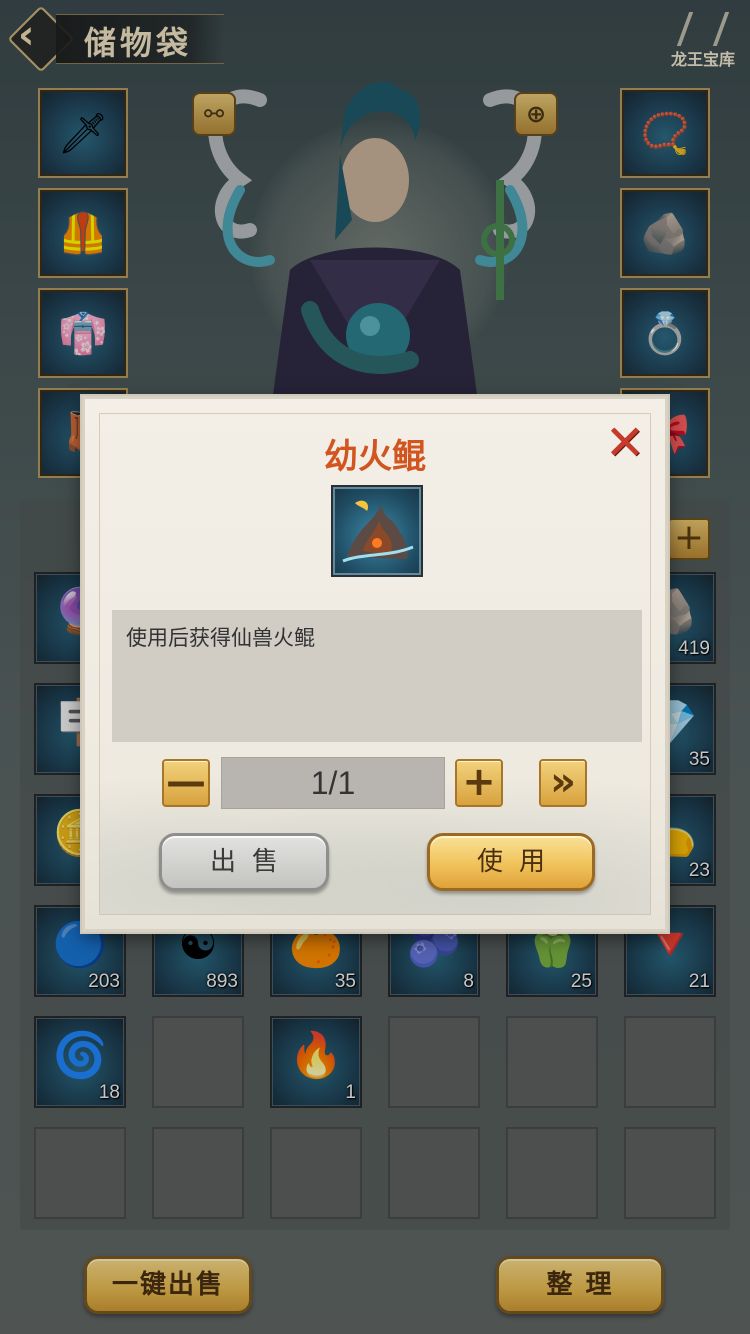 The height and width of the screenshot is (1334, 750). I want to click on item-icon-frame, so click(377, 531).